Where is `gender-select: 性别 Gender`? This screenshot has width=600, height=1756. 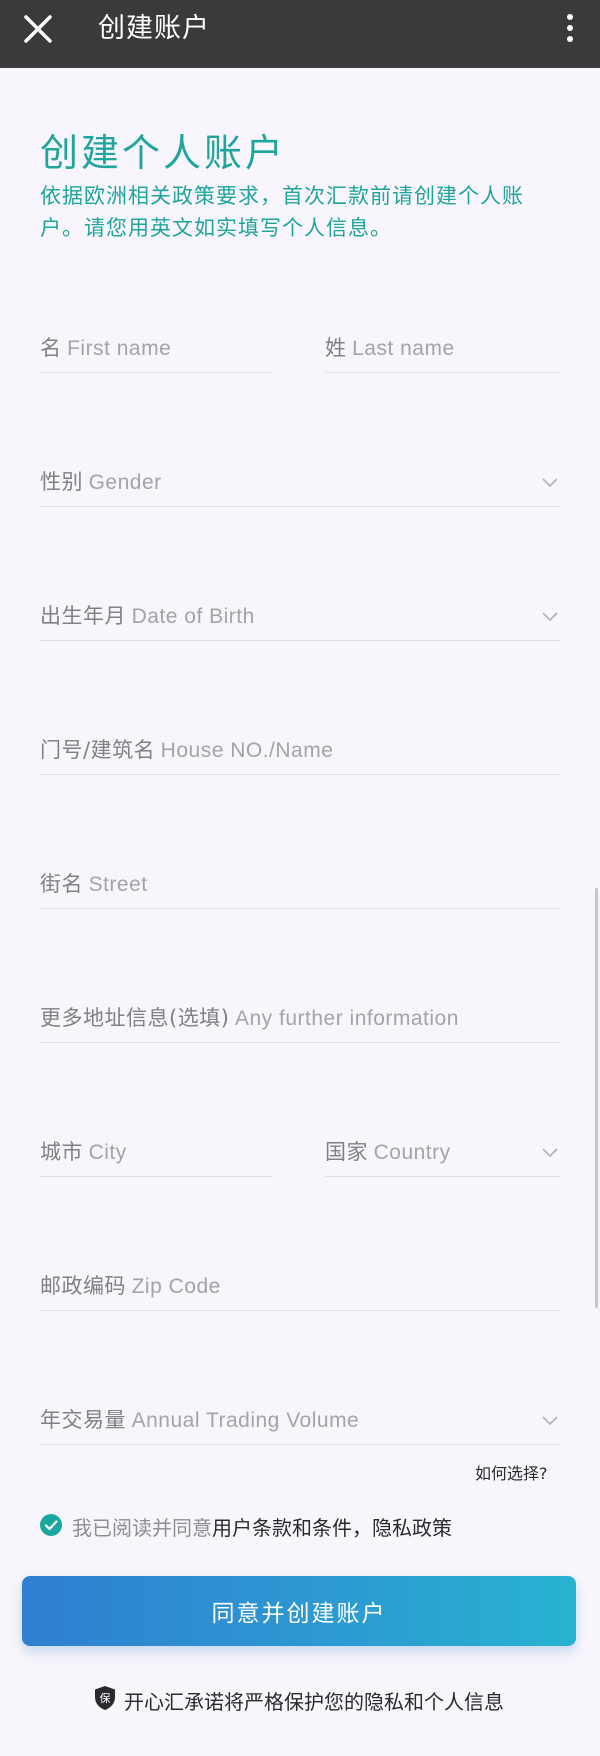 gender-select: 性别 Gender is located at coordinates (300, 486).